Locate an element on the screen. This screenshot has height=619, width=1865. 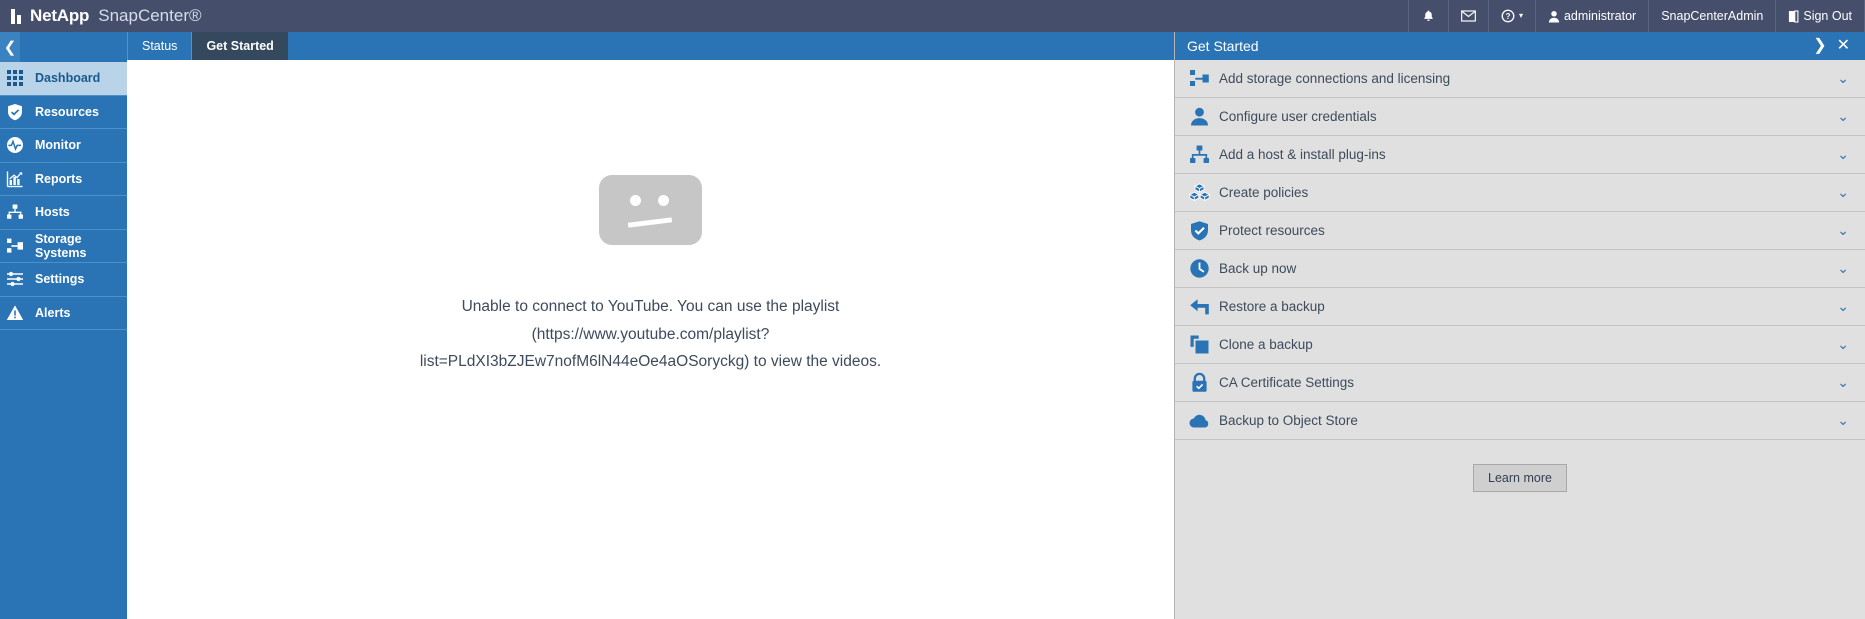
bell-icon is located at coordinates (1428, 15).